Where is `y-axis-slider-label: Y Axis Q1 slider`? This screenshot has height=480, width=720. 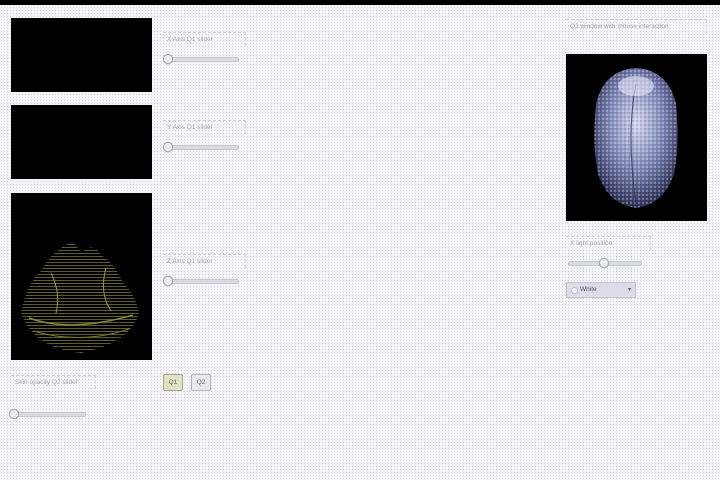
y-axis-slider-label: Y Axis Q1 slider is located at coordinates (204, 127).